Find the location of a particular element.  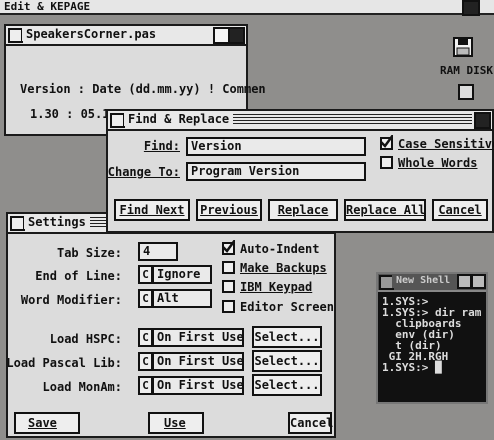

editor-title-bar: SpeakersCorner.pas is located at coordinates (126, 36).